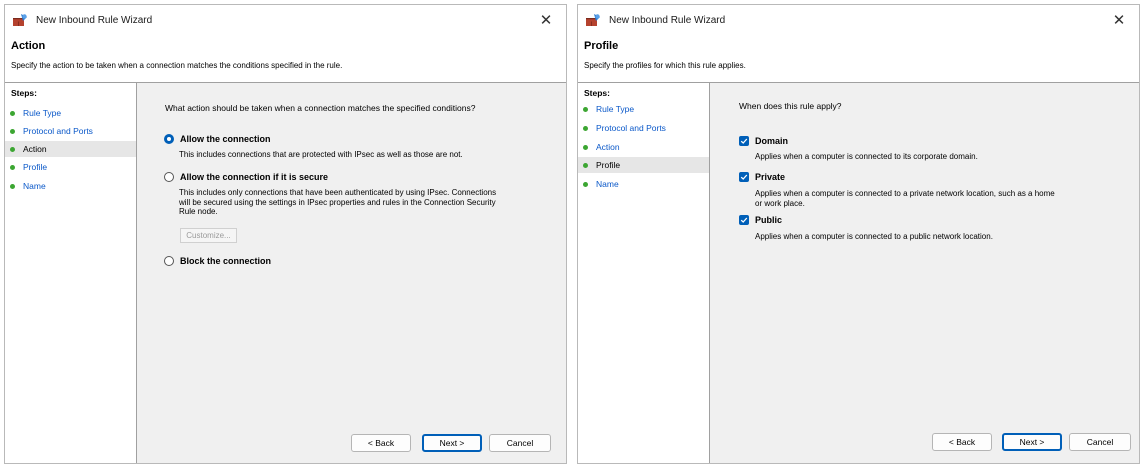  I want to click on allow-connection-radio: Allow the connection, so click(217, 139).